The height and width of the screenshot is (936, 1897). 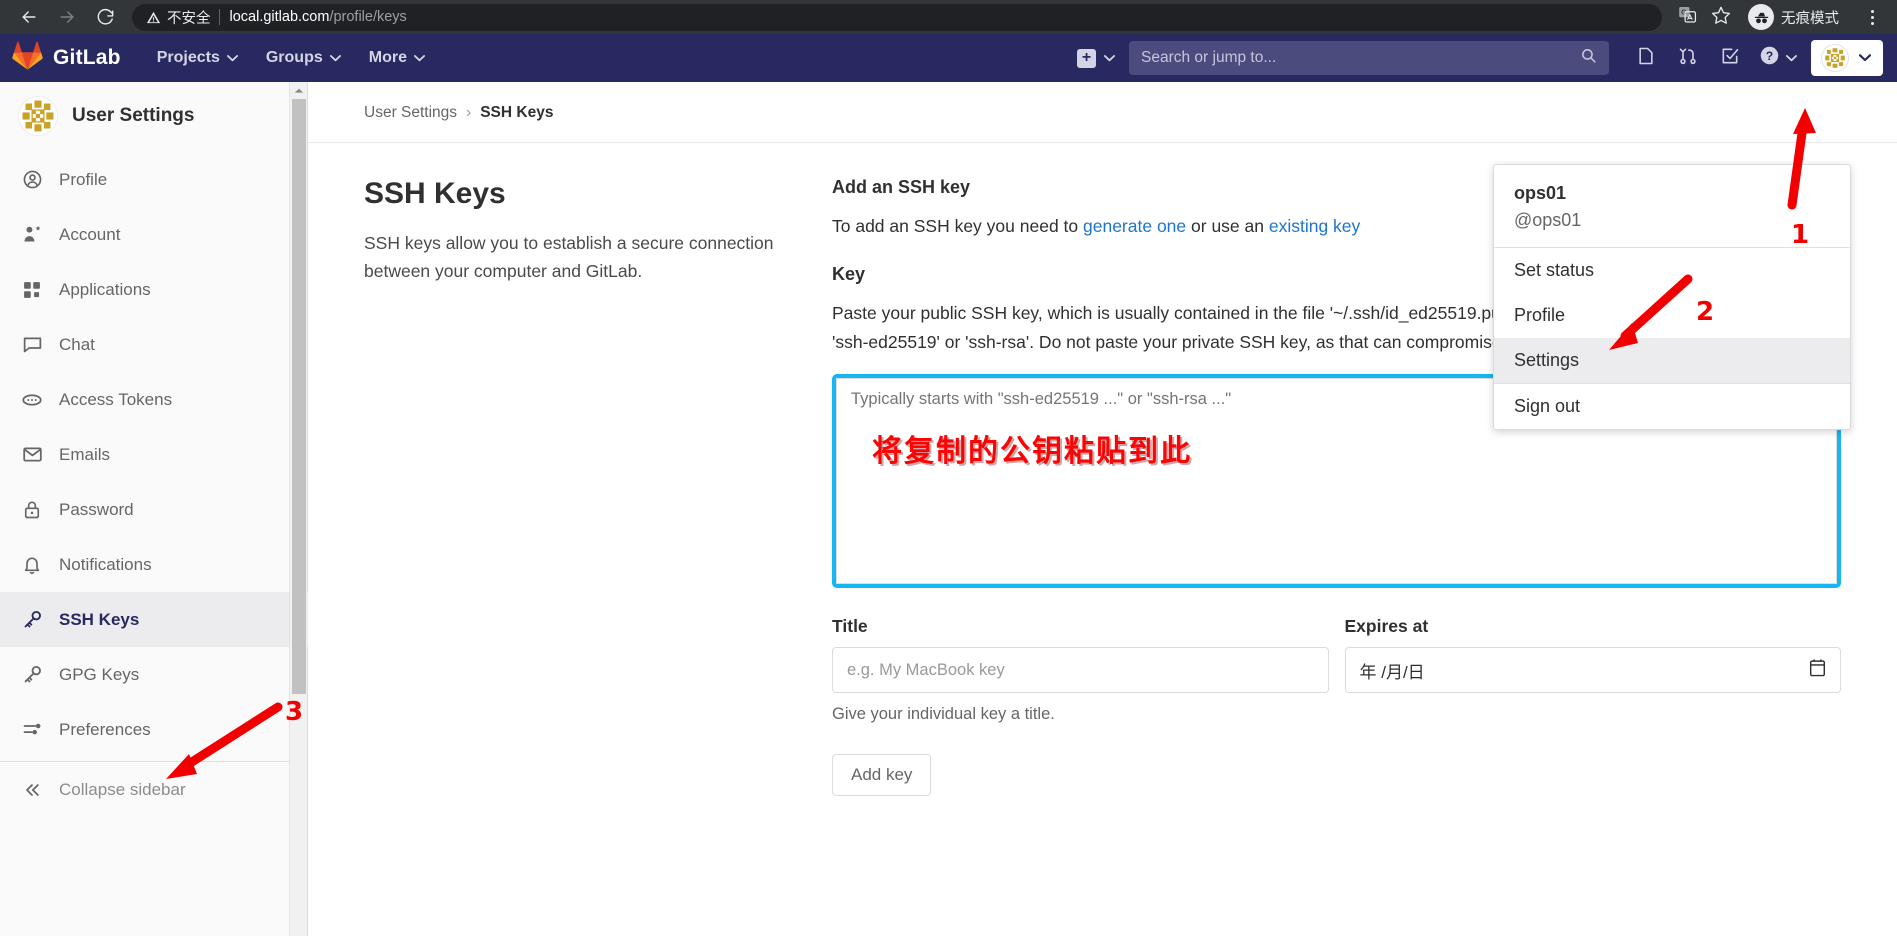 I want to click on breadcrumb: User Settings › SSH Keys, so click(x=1102, y=112).